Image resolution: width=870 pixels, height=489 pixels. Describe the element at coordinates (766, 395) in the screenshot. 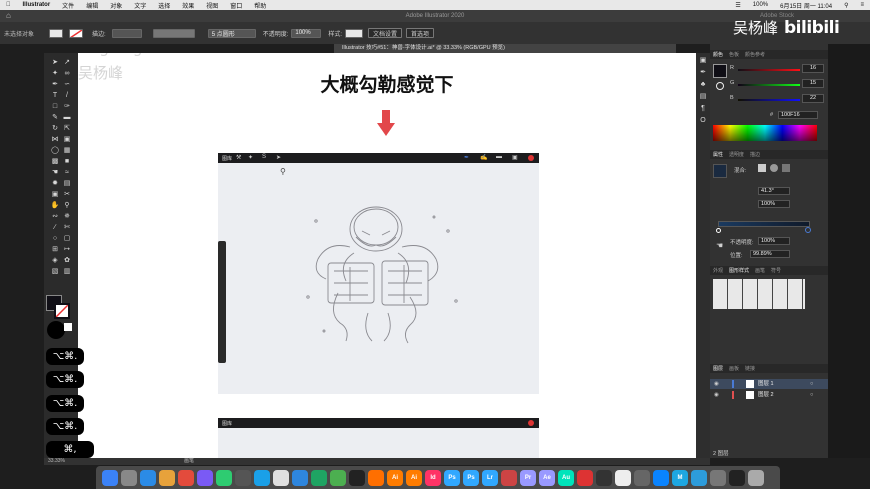

I see `layer-name: 图层 2` at that location.